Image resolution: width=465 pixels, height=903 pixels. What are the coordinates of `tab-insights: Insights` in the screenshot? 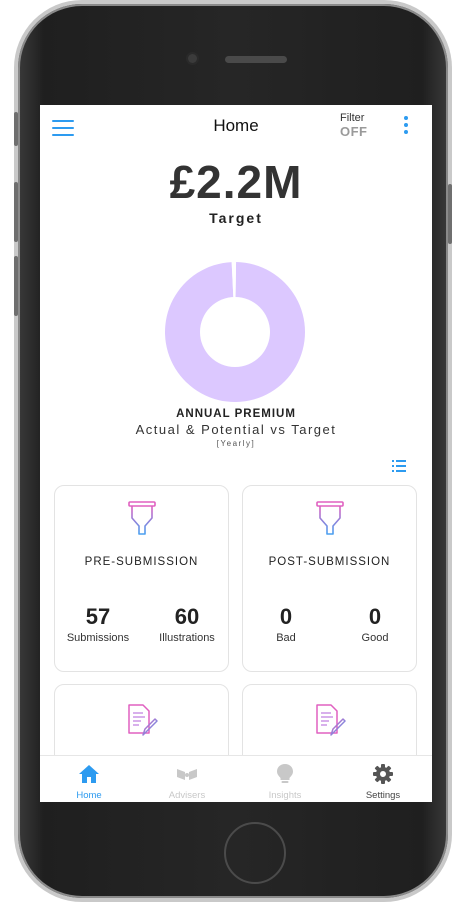 It's located at (285, 779).